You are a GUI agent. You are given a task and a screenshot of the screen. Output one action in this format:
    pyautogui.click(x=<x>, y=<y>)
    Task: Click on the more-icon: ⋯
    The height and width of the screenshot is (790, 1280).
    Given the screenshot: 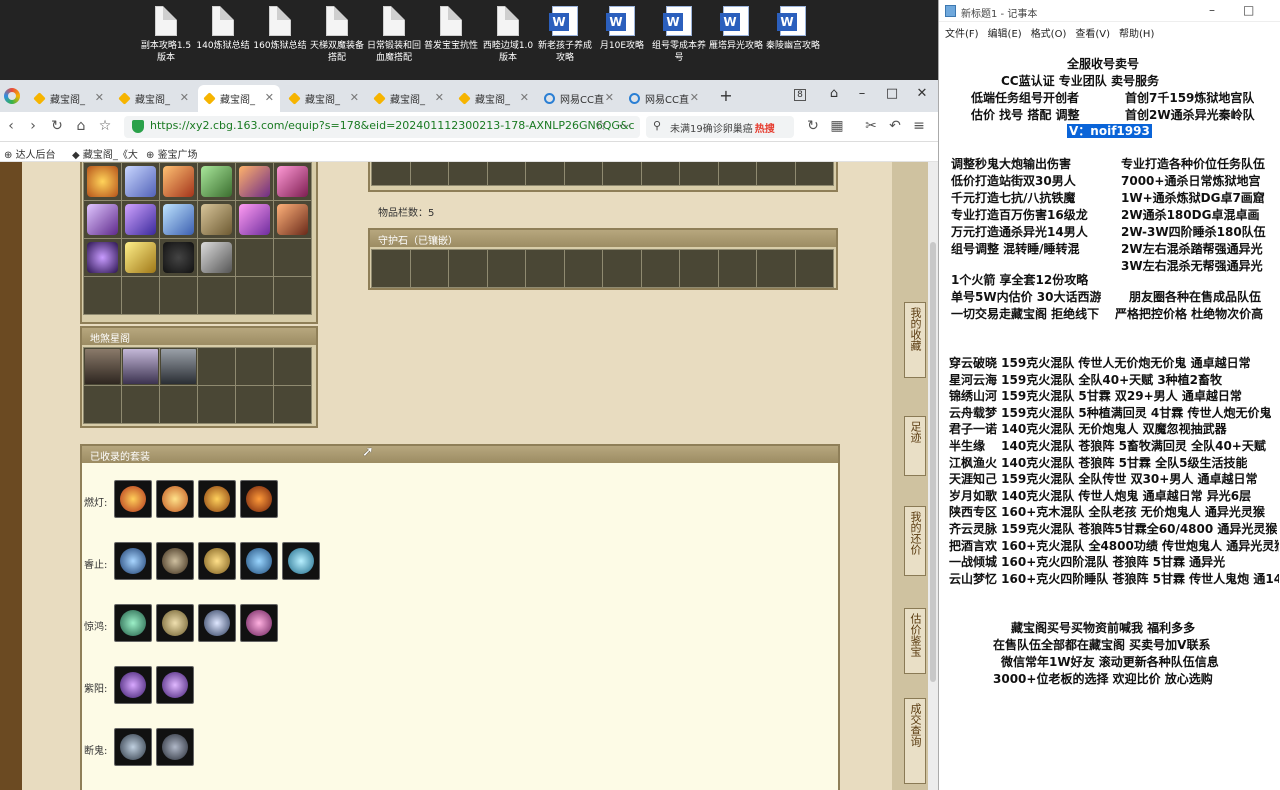 What is the action you would take?
    pyautogui.click(x=625, y=126)
    